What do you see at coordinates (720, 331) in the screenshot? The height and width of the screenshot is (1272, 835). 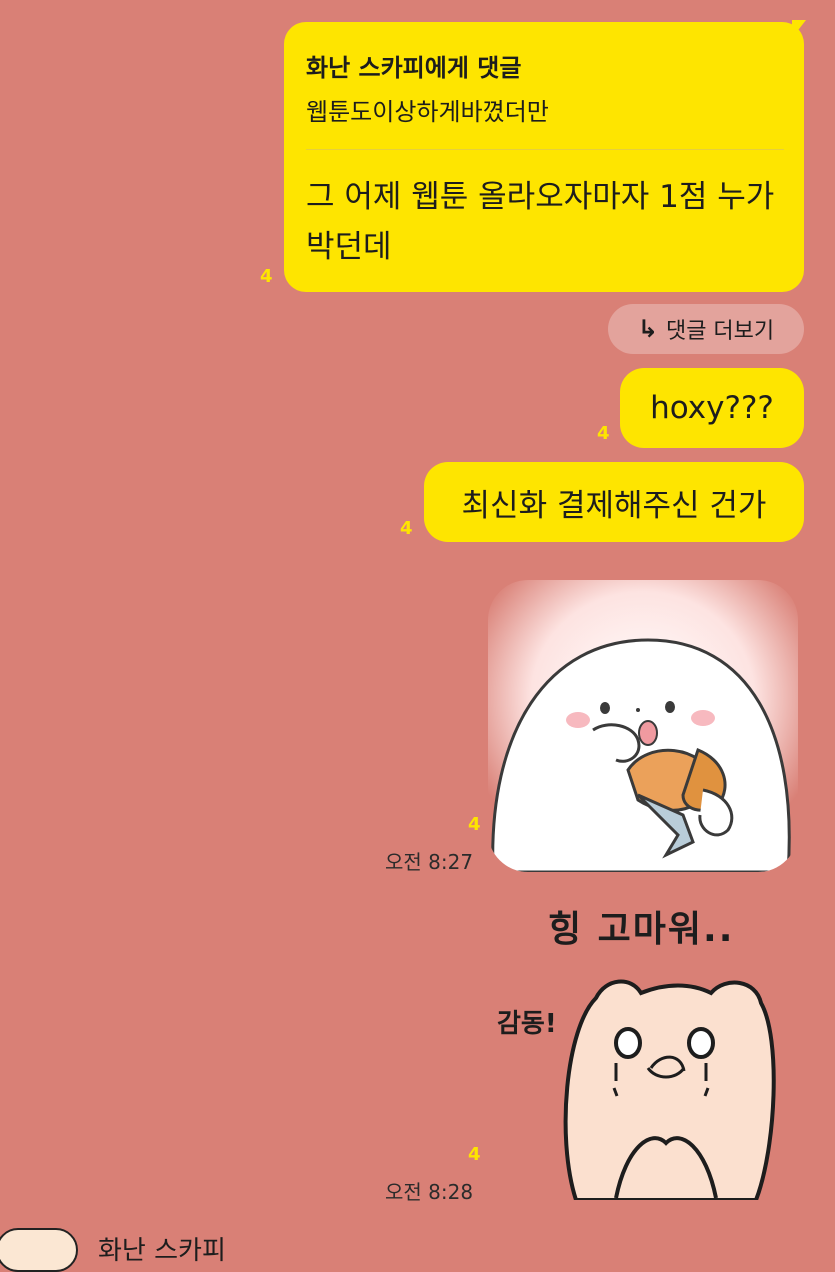 I see `more-replies-label: 댓글 더보기` at bounding box center [720, 331].